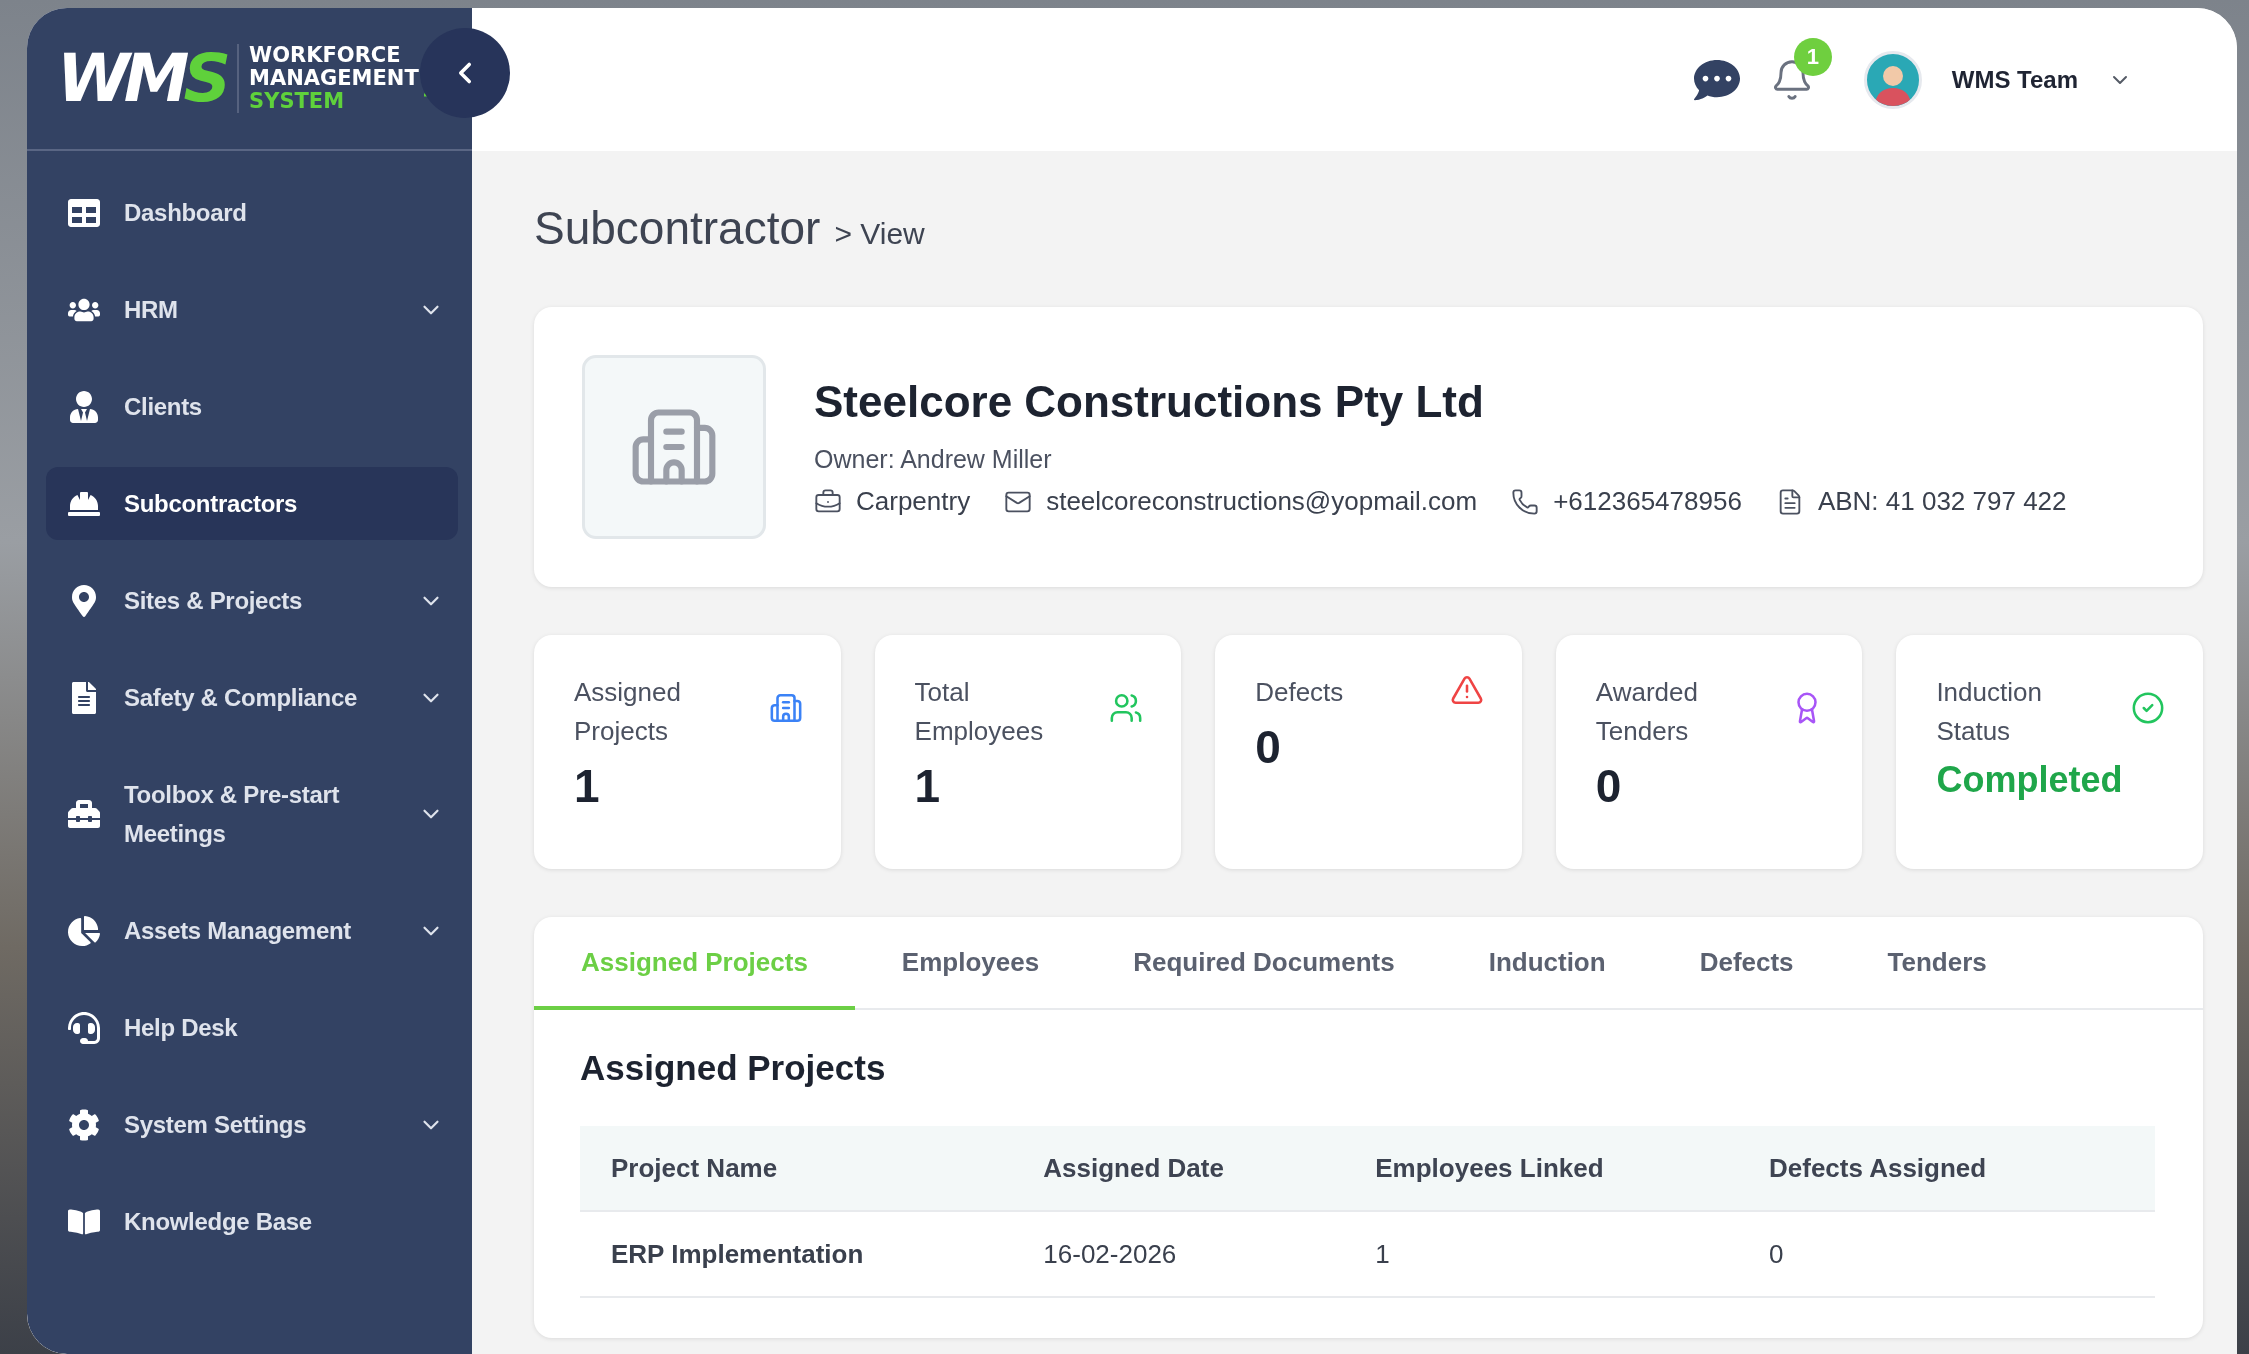 This screenshot has height=1354, width=2249. Describe the element at coordinates (325, 55) in the screenshot. I see `logo-text: WORKFORCE` at that location.